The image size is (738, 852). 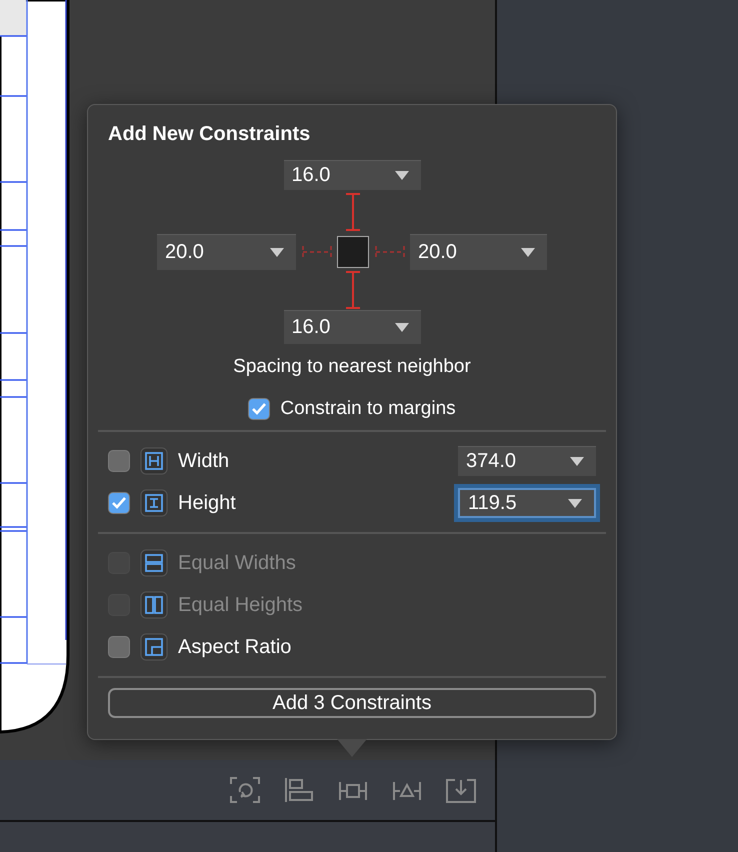 What do you see at coordinates (154, 503) in the screenshot?
I see `height-icon` at bounding box center [154, 503].